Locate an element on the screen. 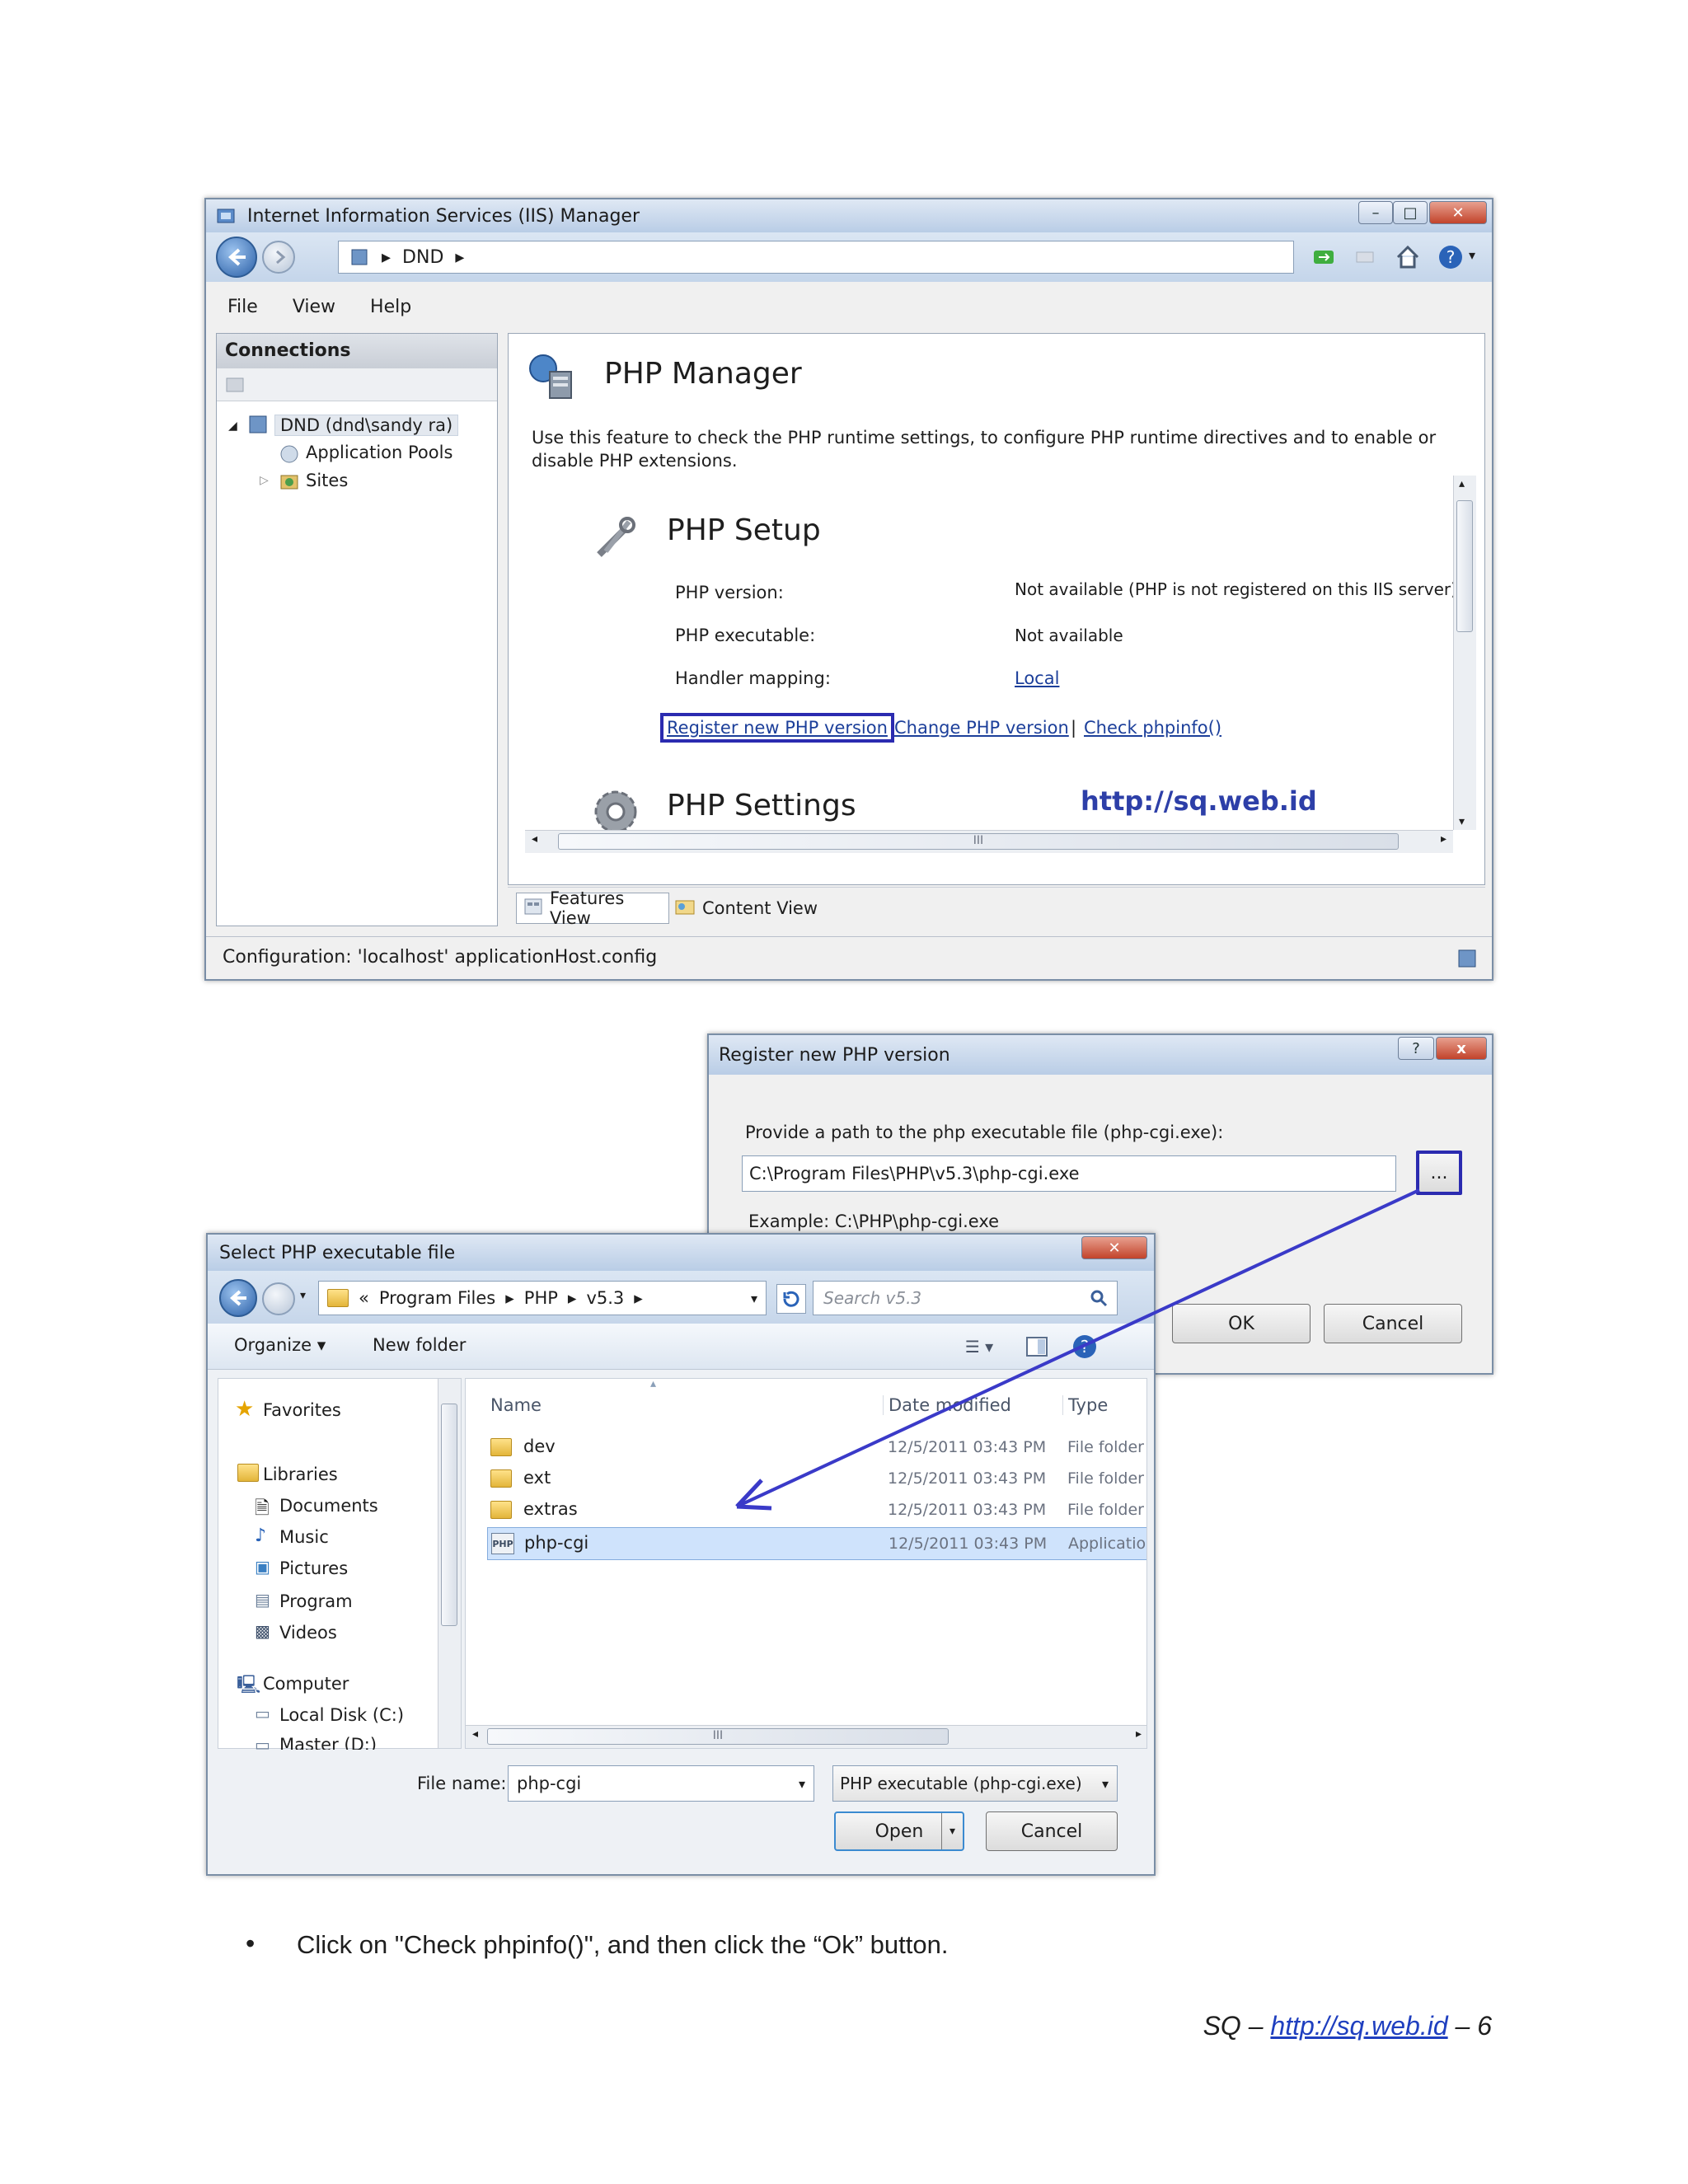 The height and width of the screenshot is (2184, 1688). file-list-hscroll: ◂ III ▸ is located at coordinates (806, 1736).